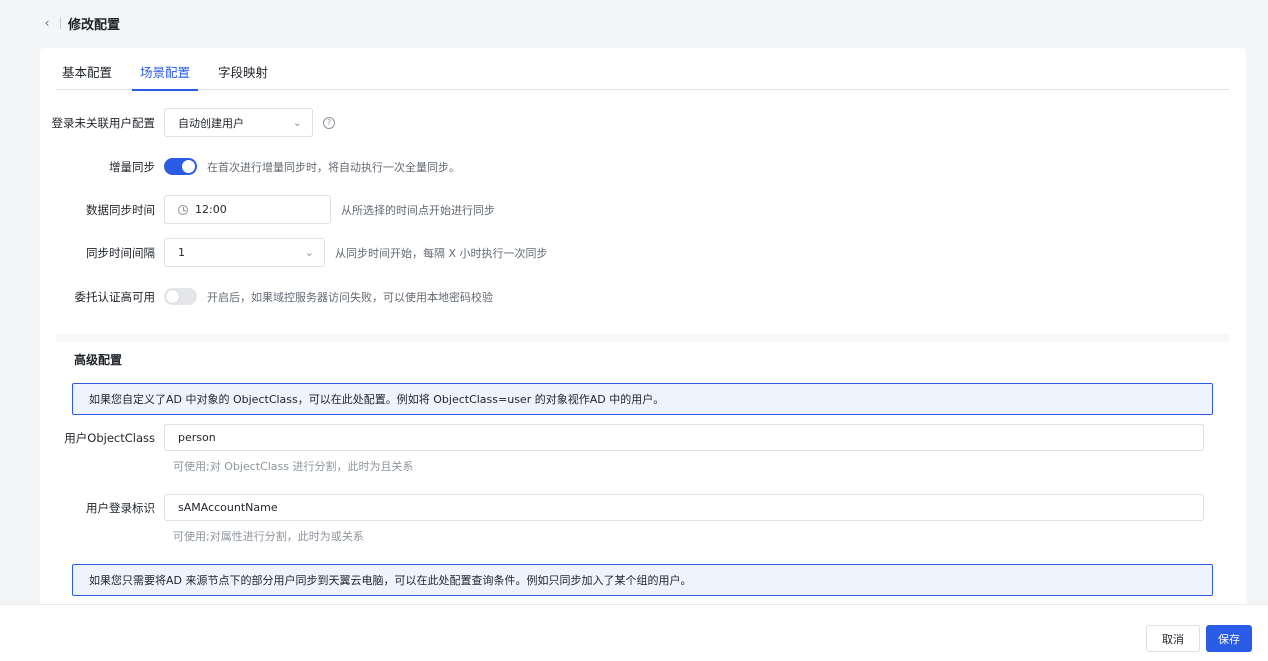 The width and height of the screenshot is (1268, 661). What do you see at coordinates (197, 437) in the screenshot?
I see `object-class-value: person` at bounding box center [197, 437].